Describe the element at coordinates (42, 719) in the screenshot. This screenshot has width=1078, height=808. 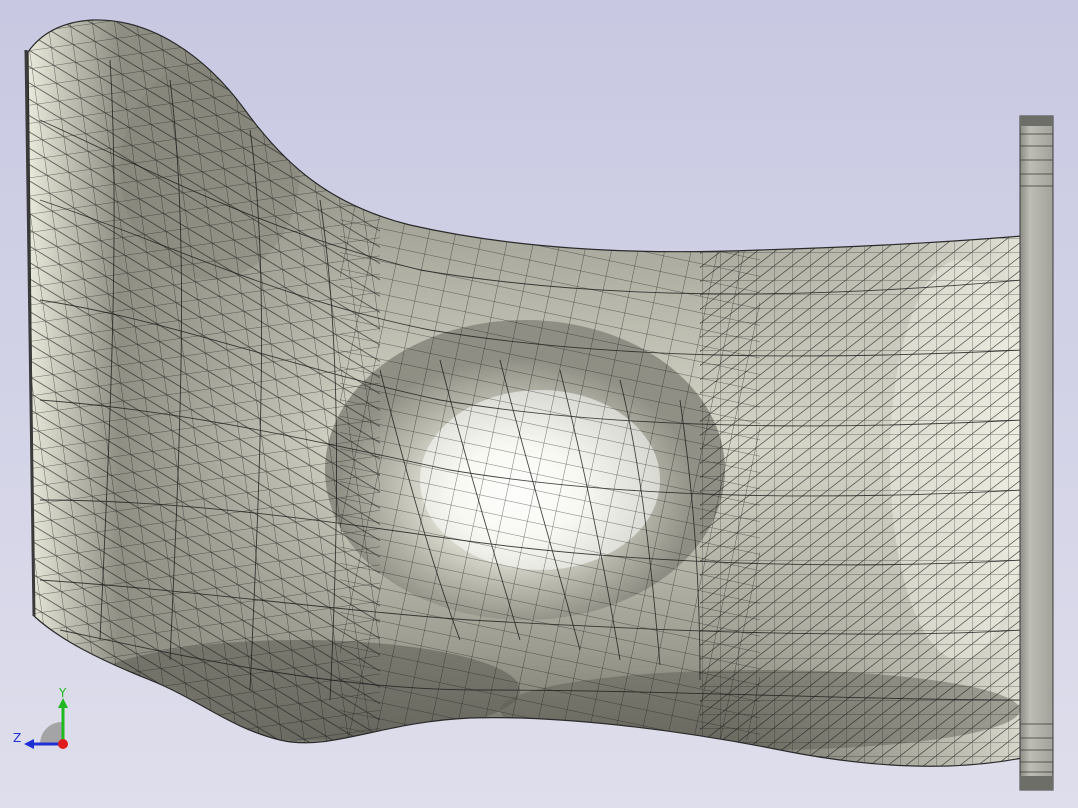
I see `axis-triad: Y Z` at that location.